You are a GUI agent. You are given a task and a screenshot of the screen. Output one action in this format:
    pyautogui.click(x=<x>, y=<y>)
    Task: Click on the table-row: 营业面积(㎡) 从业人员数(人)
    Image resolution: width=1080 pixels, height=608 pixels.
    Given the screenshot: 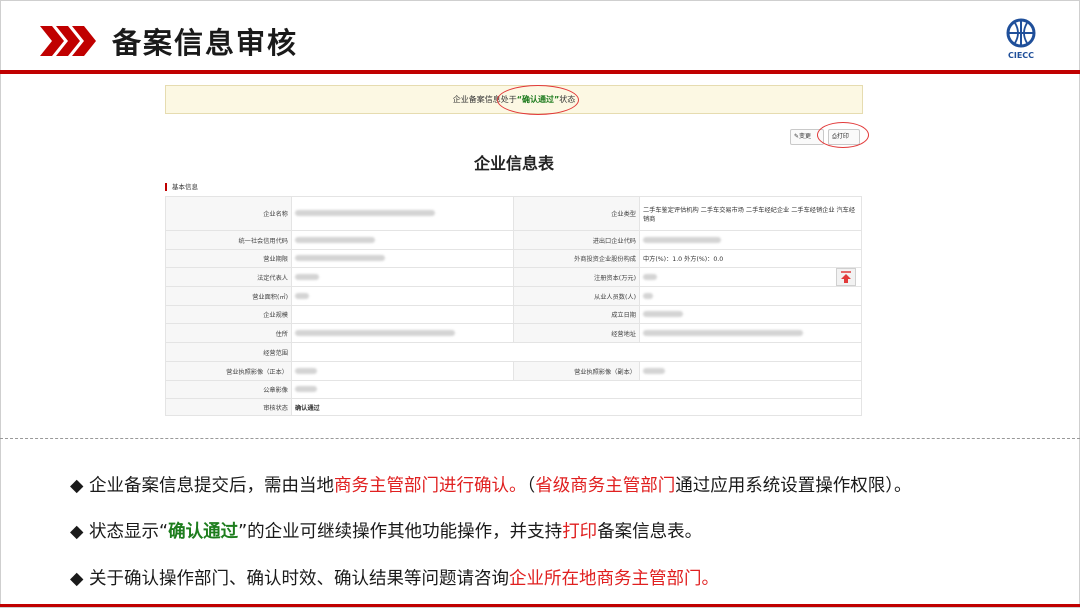 What is the action you would take?
    pyautogui.click(x=513, y=296)
    